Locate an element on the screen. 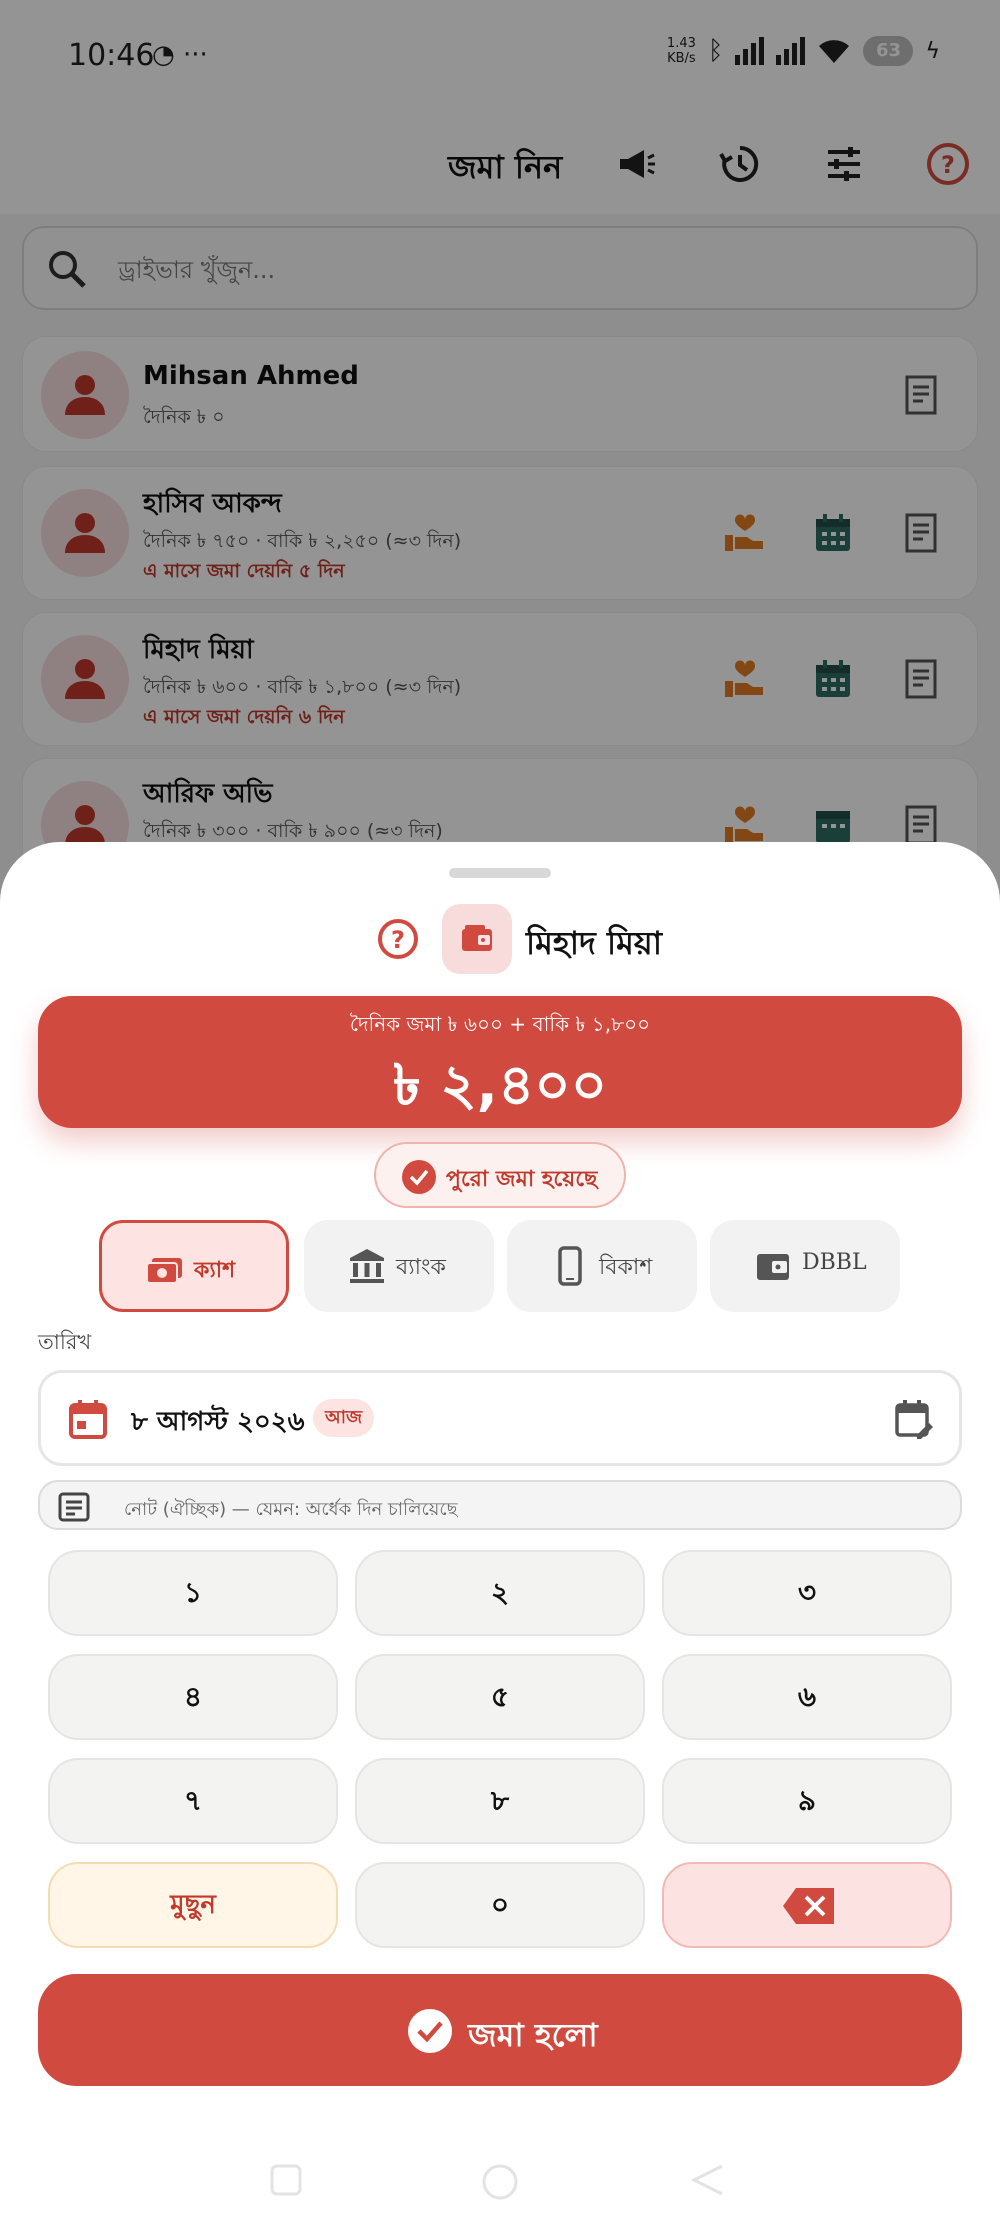  full-paid-chip: পুরো জমা হয়েছে is located at coordinates (500, 1175).